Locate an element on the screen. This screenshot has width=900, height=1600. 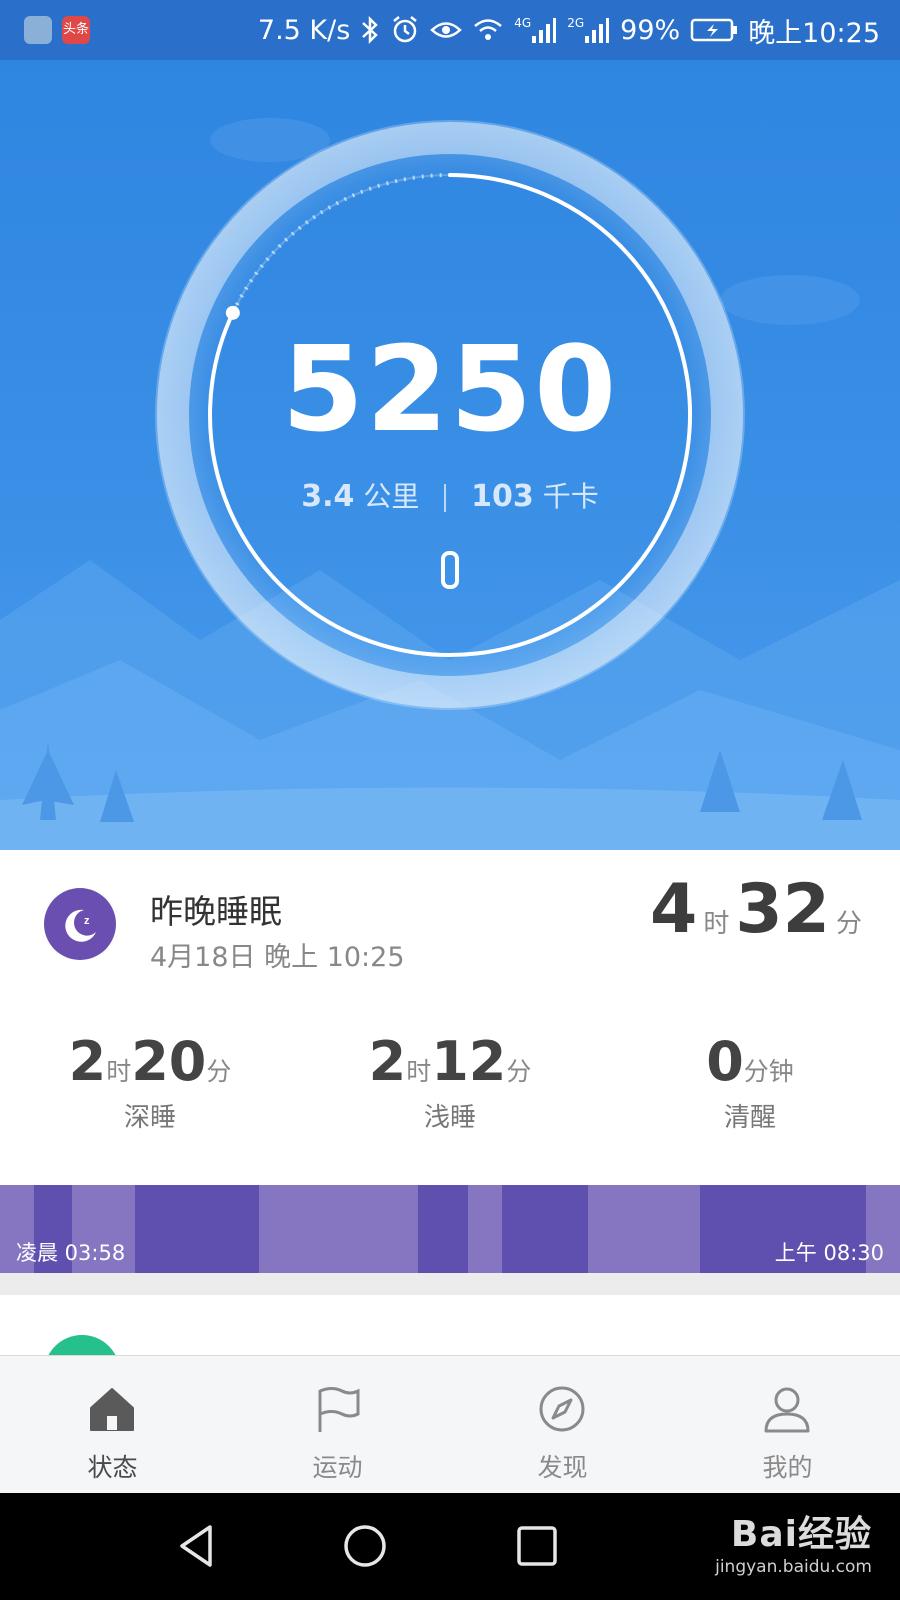
network-2g-signal: 2G is located at coordinates (588, 30).